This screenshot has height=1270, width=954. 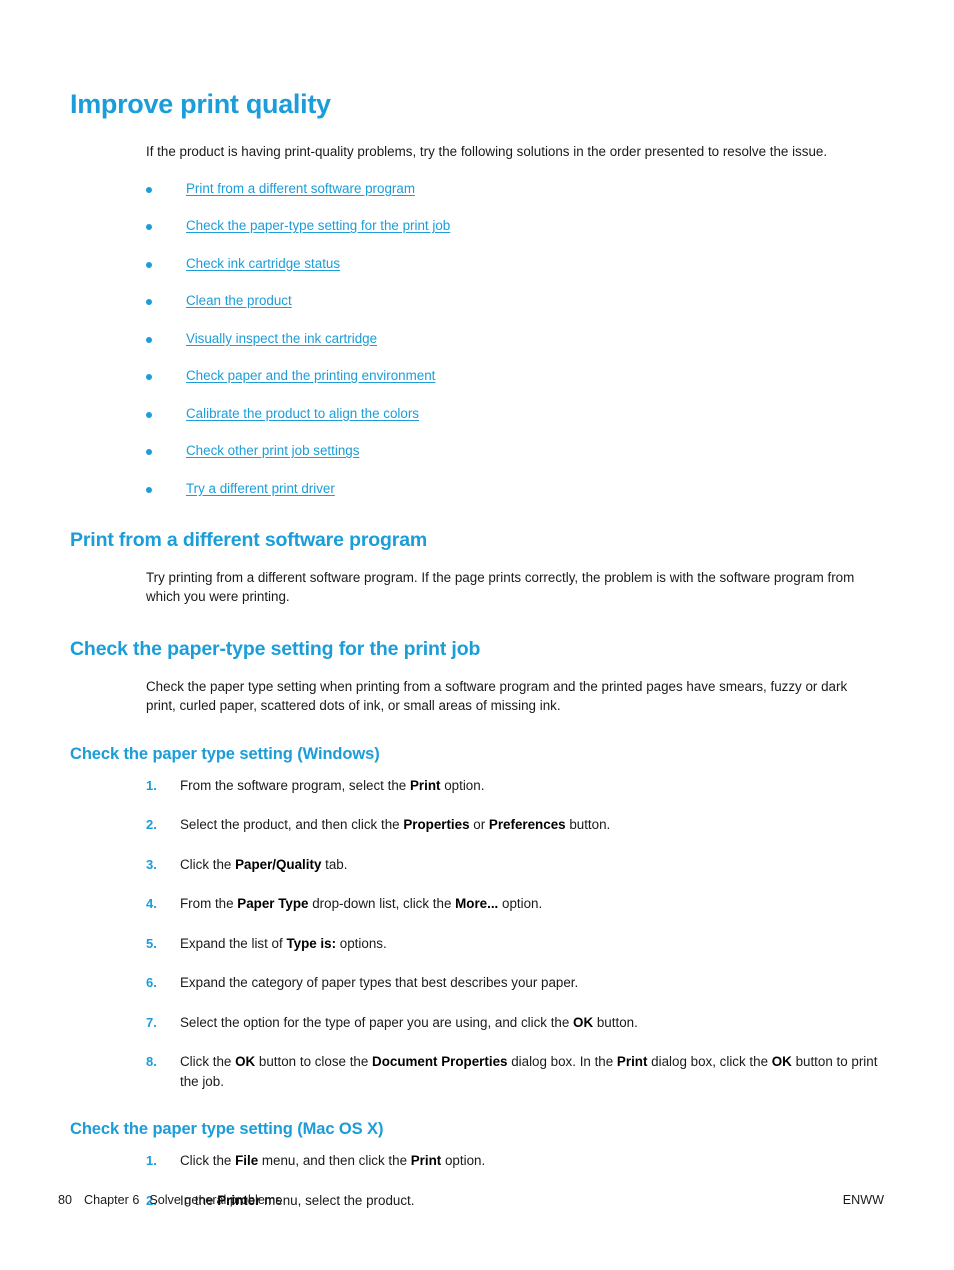 I want to click on link-list-item: Check other print job settings, so click(x=476, y=451).